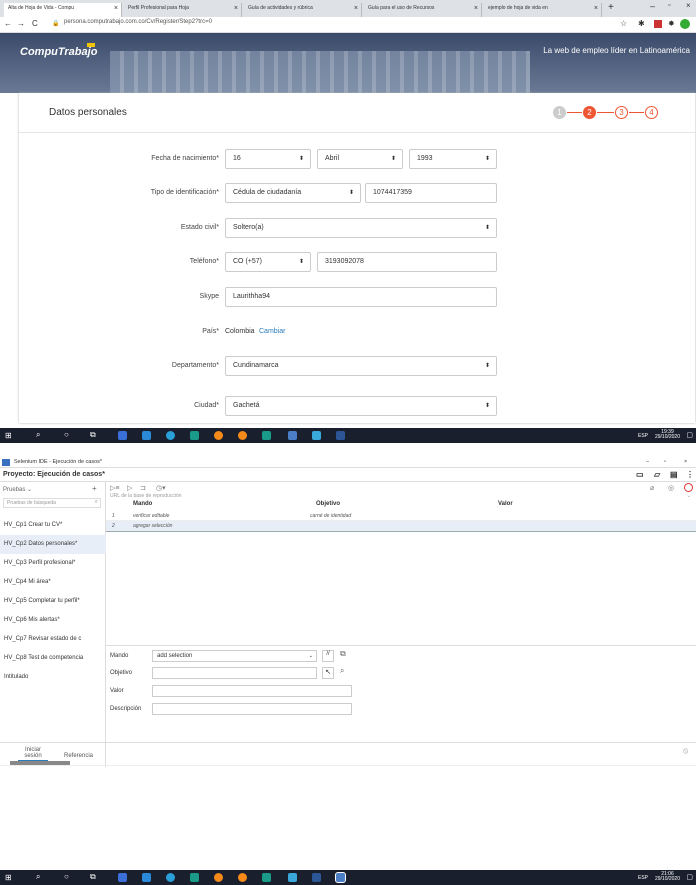 This screenshot has width=696, height=885. What do you see at coordinates (453, 159) in the screenshot?
I see `birth-year-select: 1993 ⬍` at bounding box center [453, 159].